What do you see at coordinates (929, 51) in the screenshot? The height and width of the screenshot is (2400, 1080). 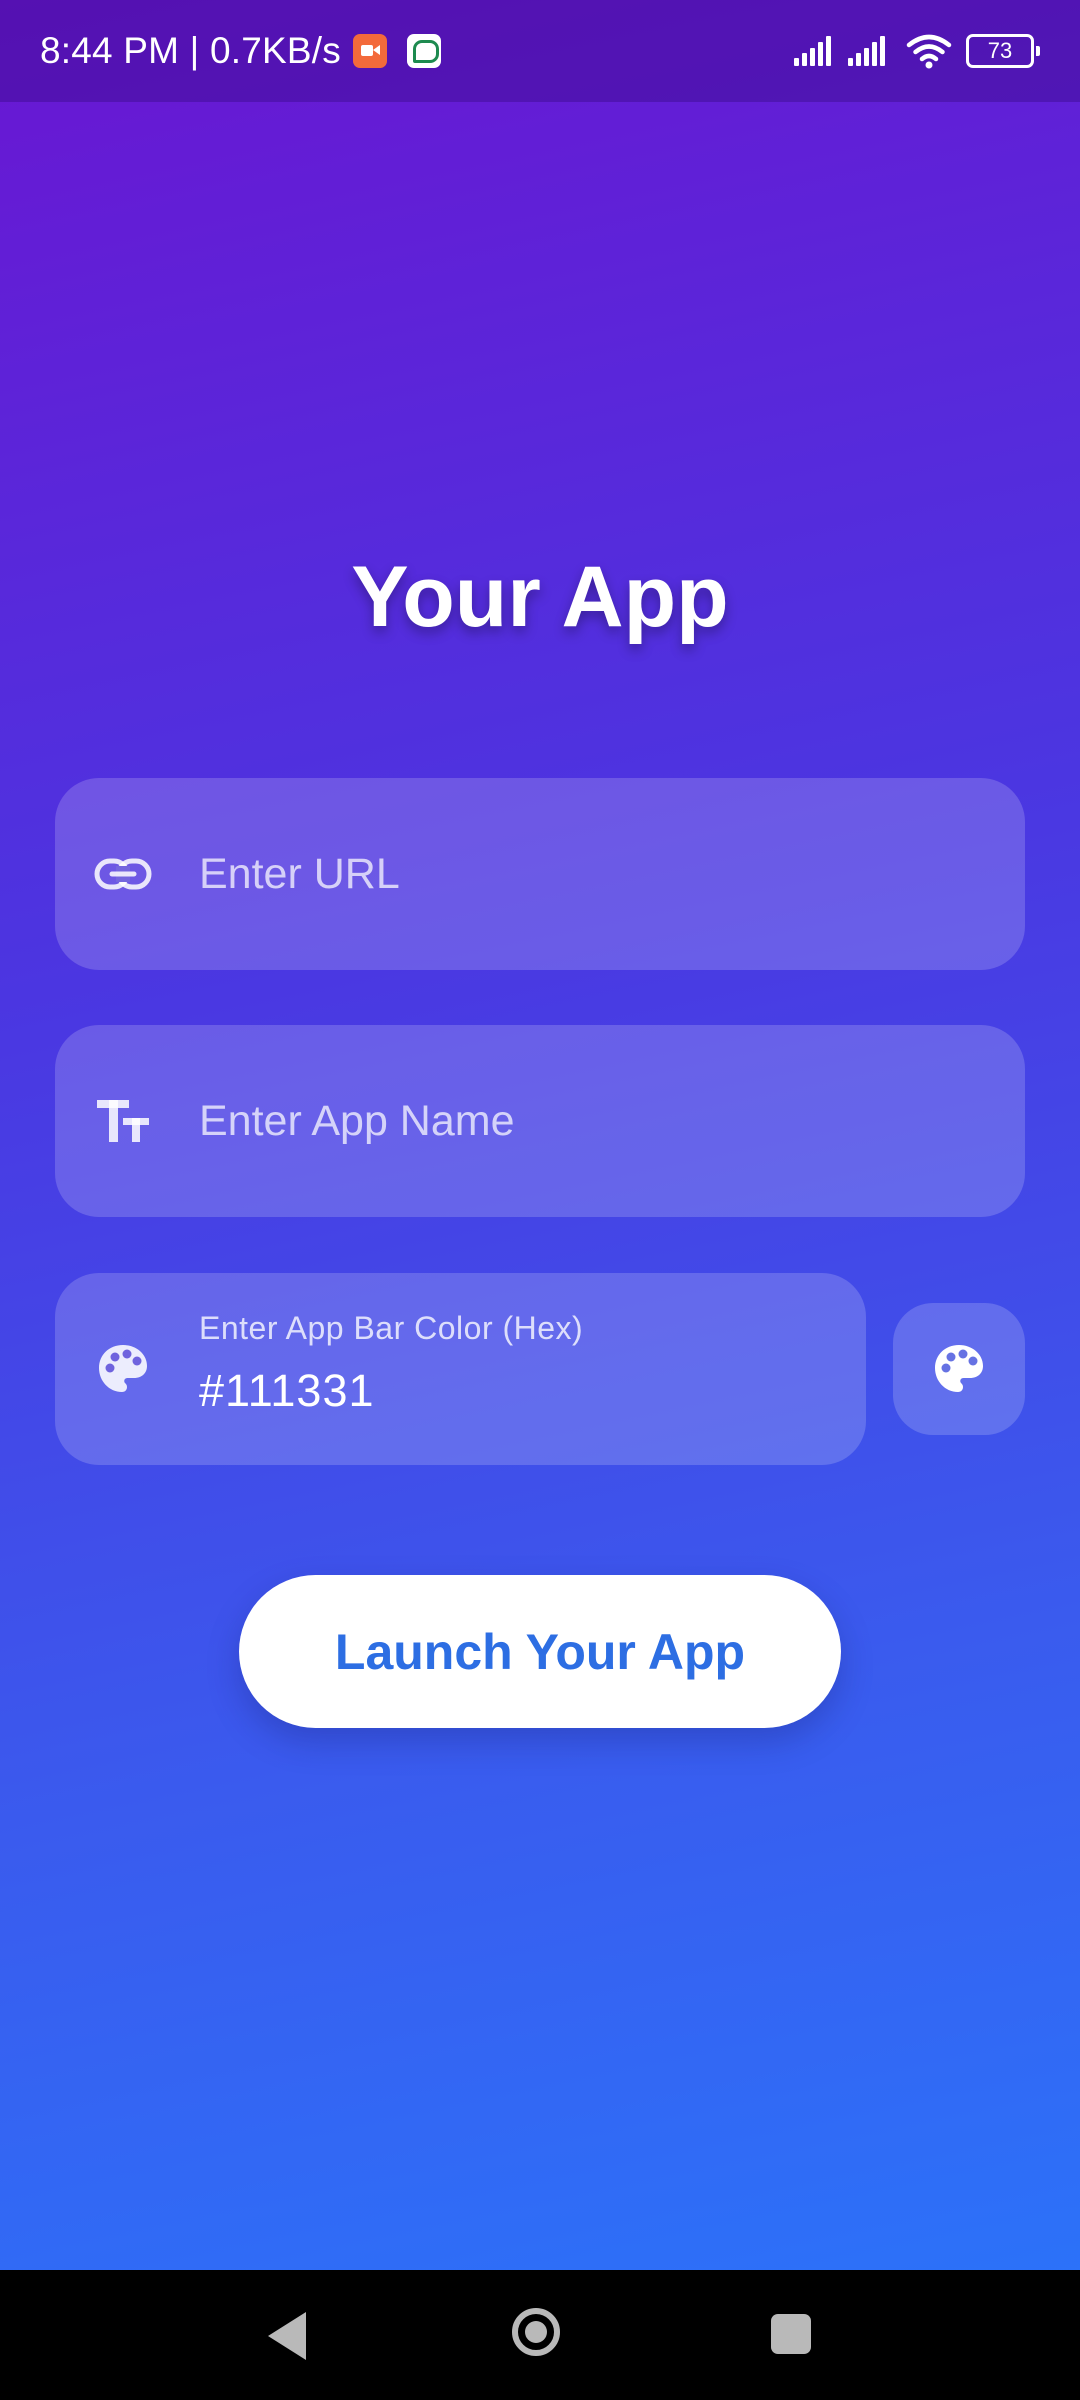 I see `wifi-icon` at bounding box center [929, 51].